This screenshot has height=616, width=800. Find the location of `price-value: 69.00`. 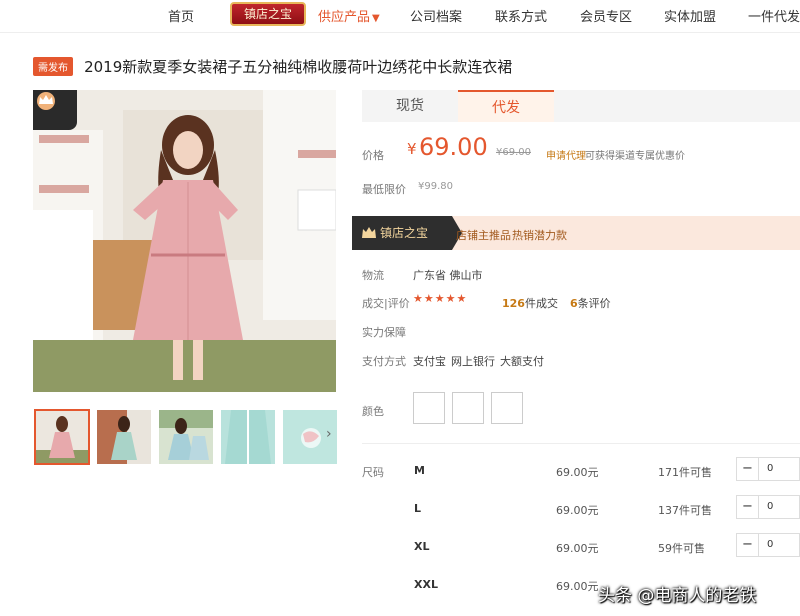

price-value: 69.00 is located at coordinates (453, 147).